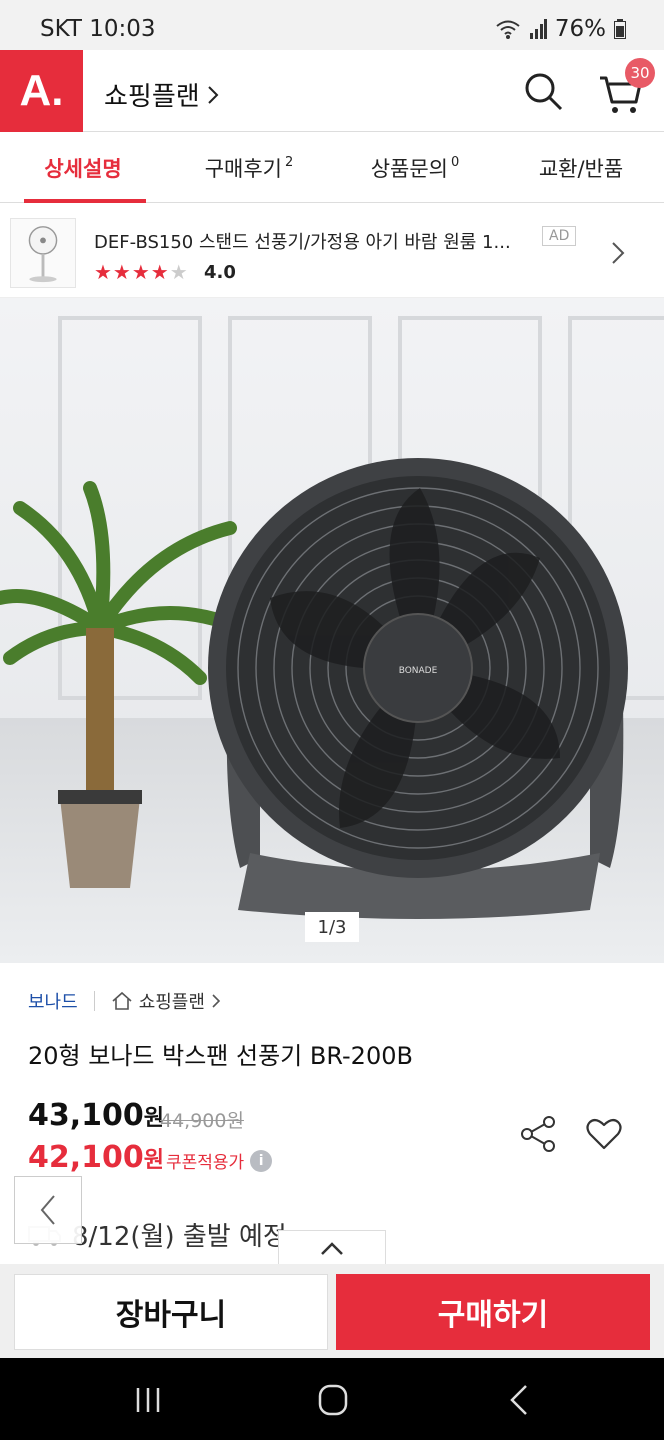 Image resolution: width=664 pixels, height=1440 pixels. Describe the element at coordinates (94, 1001) in the screenshot. I see `divider` at that location.